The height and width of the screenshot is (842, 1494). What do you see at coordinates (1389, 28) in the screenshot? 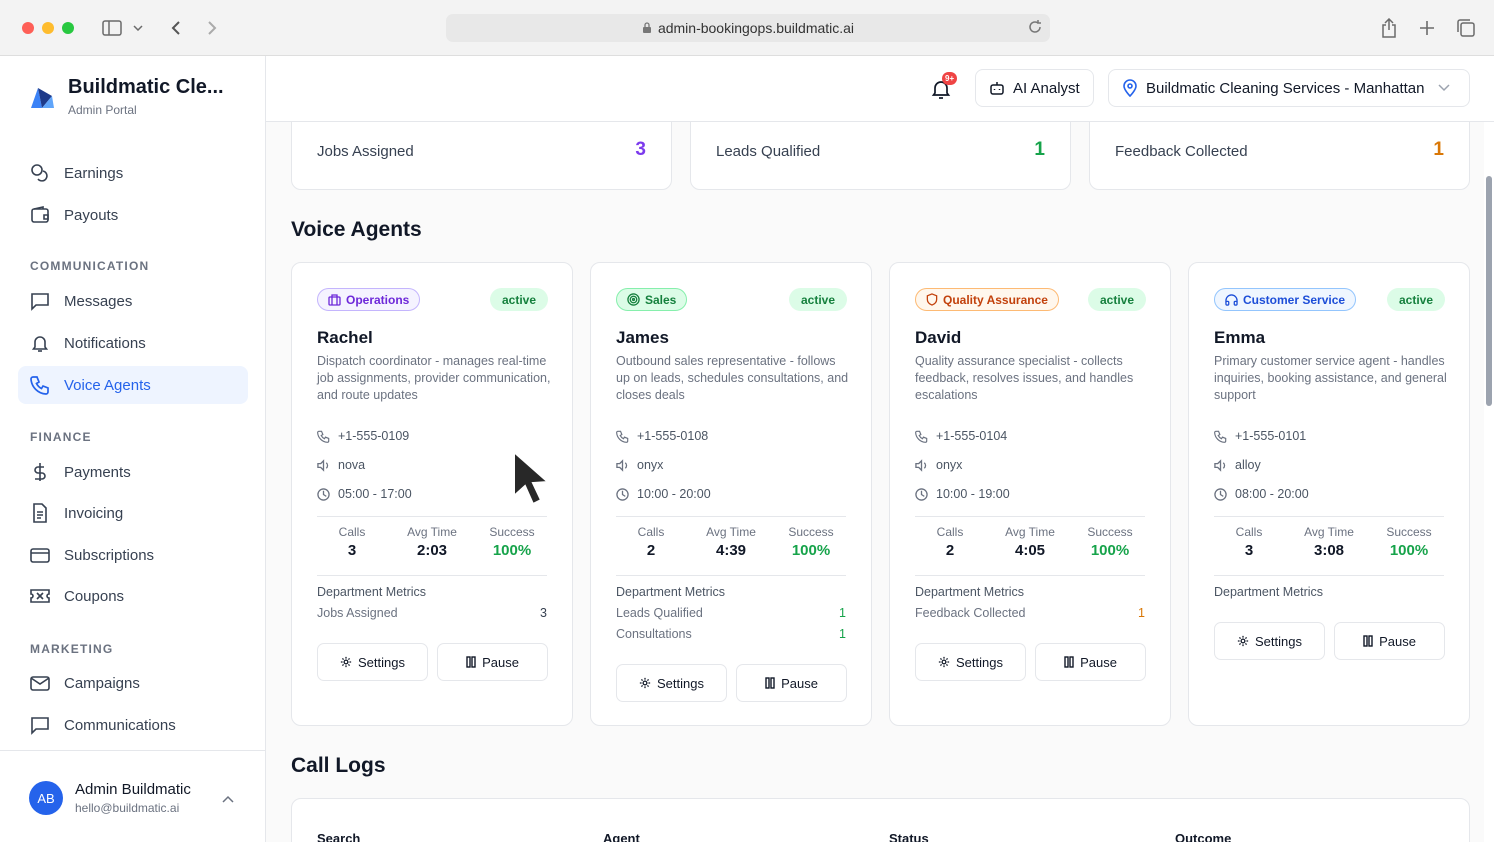
I see `share-icon` at bounding box center [1389, 28].